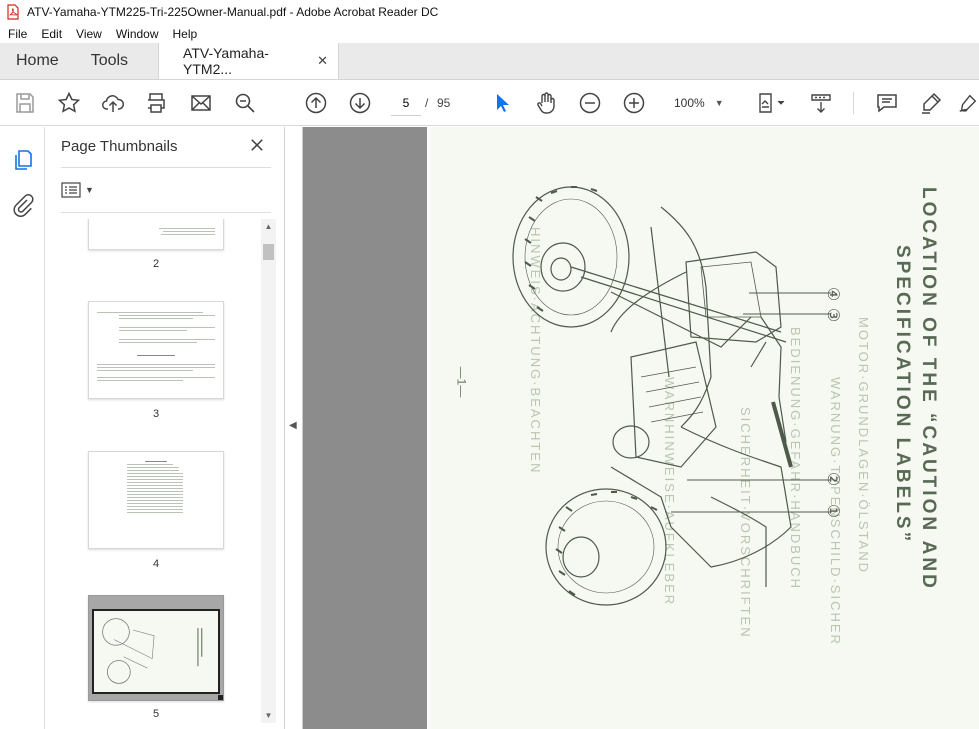 Image resolution: width=979 pixels, height=729 pixels. I want to click on fit-page-icon, so click(772, 103).